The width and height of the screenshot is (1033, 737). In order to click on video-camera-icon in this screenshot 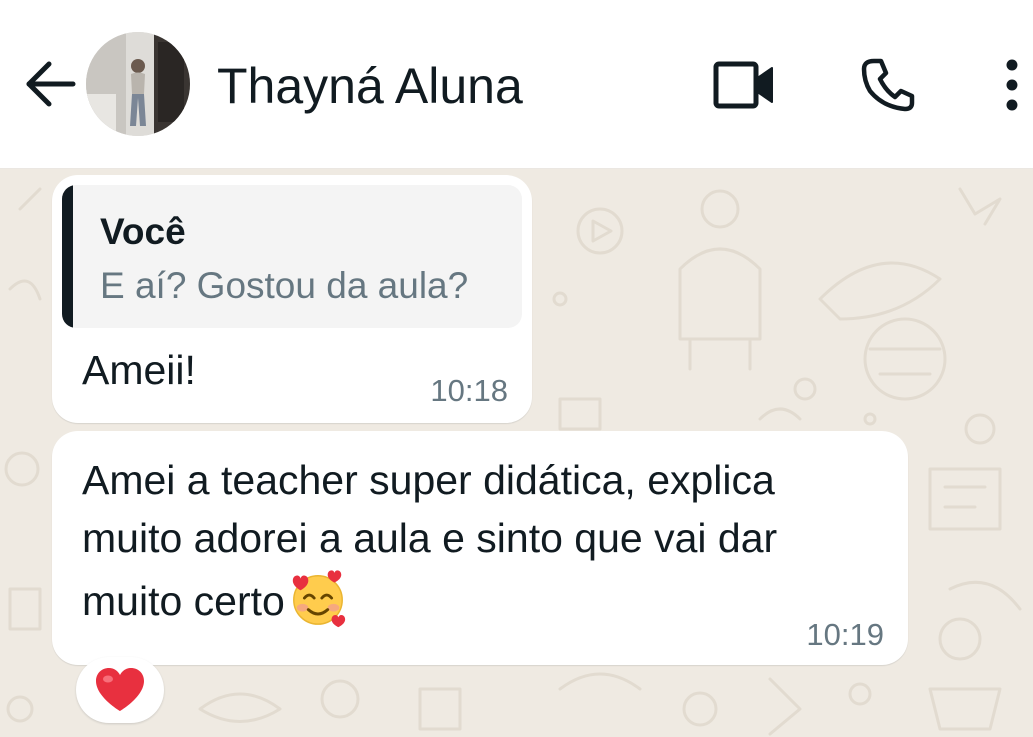, I will do `click(743, 85)`.